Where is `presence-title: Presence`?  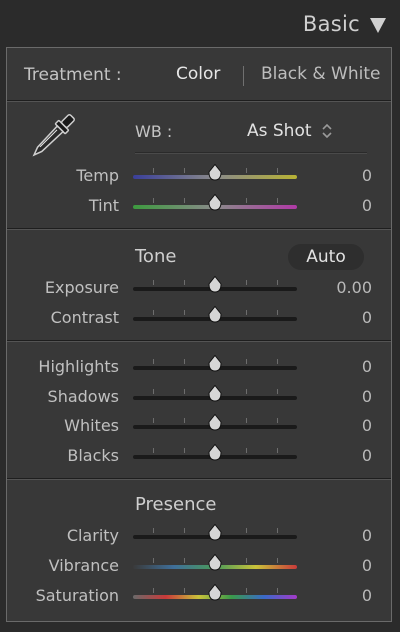 presence-title: Presence is located at coordinates (176, 504).